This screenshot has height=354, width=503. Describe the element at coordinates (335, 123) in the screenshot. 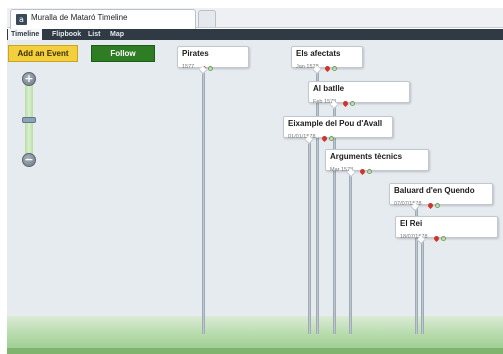

I see `event-title: Eixample del Pou d'Avall` at that location.